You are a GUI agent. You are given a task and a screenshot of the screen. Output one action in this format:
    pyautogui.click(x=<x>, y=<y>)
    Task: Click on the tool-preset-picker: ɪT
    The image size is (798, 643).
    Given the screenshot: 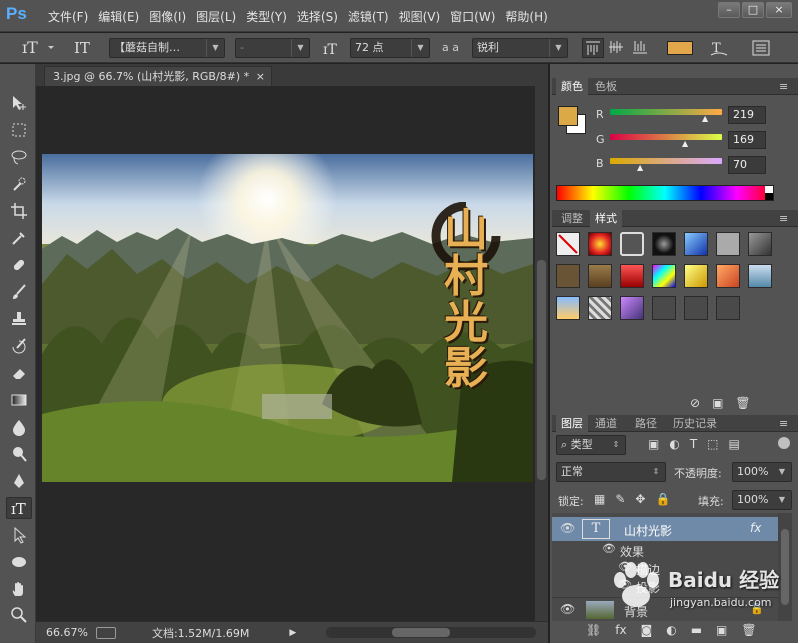 What is the action you would take?
    pyautogui.click(x=38, y=47)
    